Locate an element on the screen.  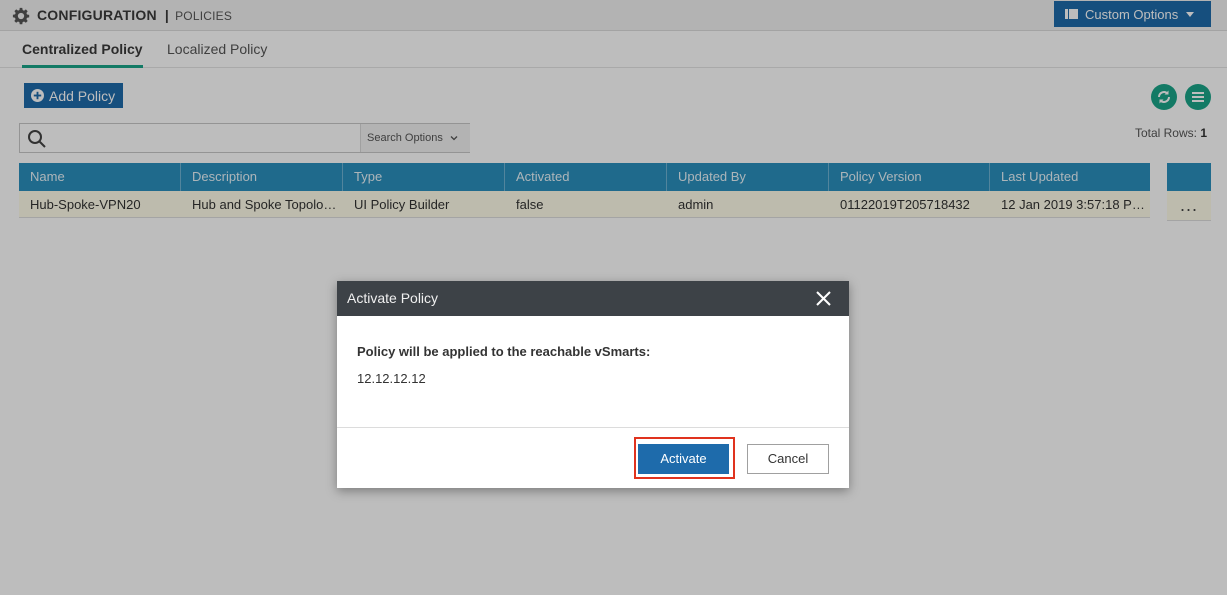
dialog-header: Activate Policy is located at coordinates (593, 298).